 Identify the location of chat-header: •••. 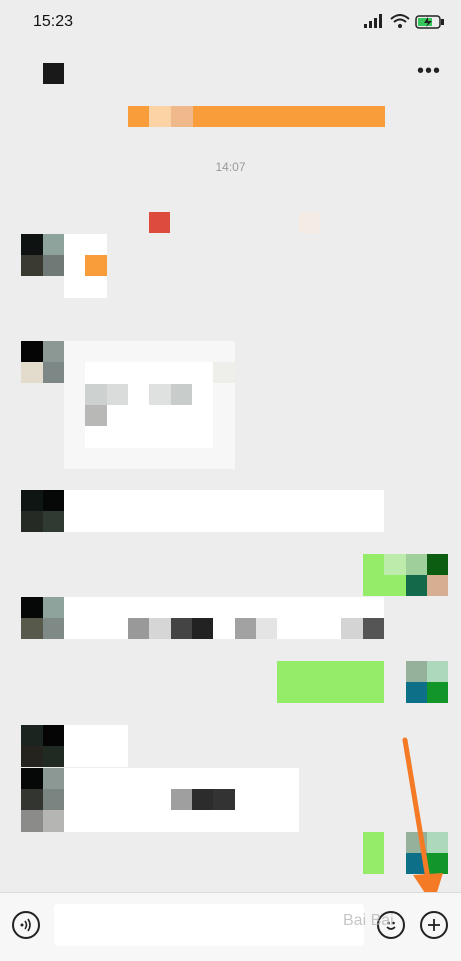
(230, 72).